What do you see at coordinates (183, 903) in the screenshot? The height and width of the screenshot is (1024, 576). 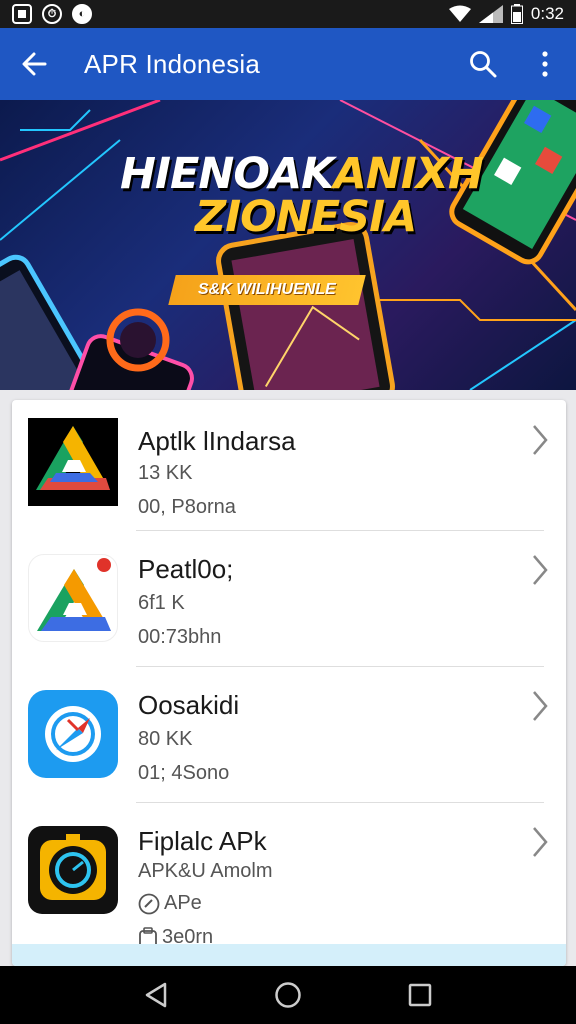 I see `item-meta: APe` at bounding box center [183, 903].